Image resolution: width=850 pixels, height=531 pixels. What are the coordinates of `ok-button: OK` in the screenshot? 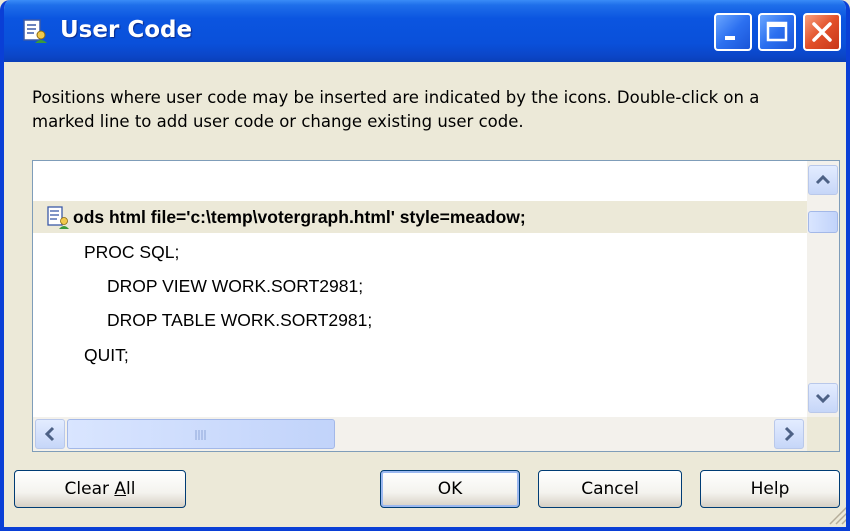 It's located at (450, 489).